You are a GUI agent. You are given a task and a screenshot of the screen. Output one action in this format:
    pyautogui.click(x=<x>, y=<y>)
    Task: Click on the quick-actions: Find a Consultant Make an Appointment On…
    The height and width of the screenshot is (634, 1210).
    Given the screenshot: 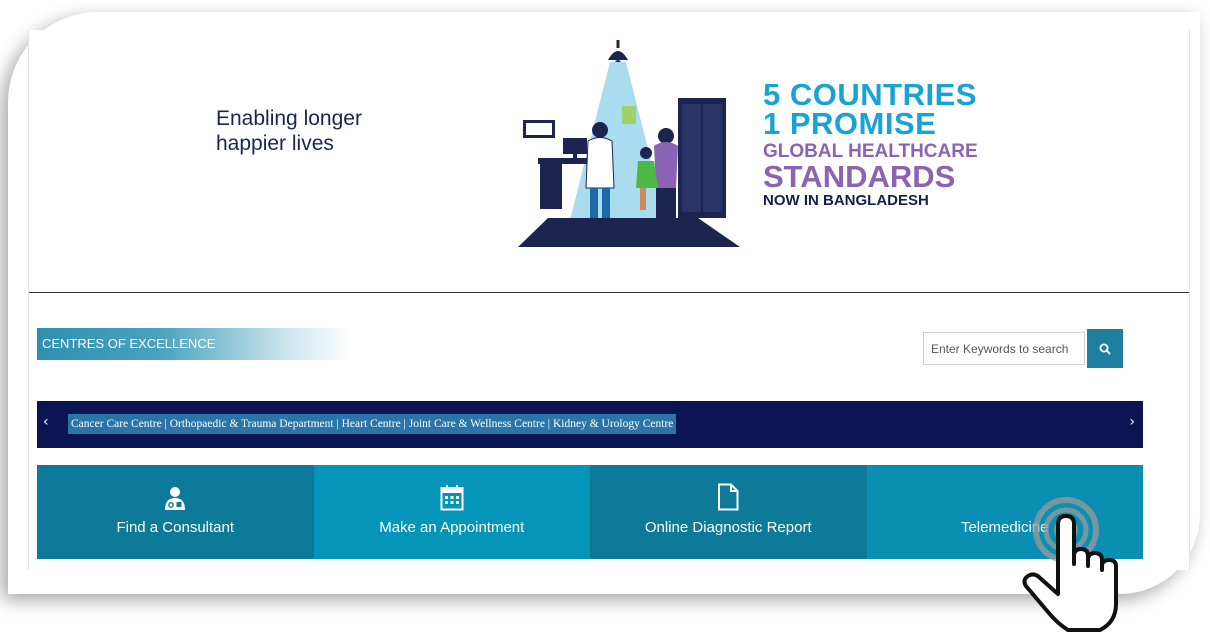 What is the action you would take?
    pyautogui.click(x=590, y=512)
    